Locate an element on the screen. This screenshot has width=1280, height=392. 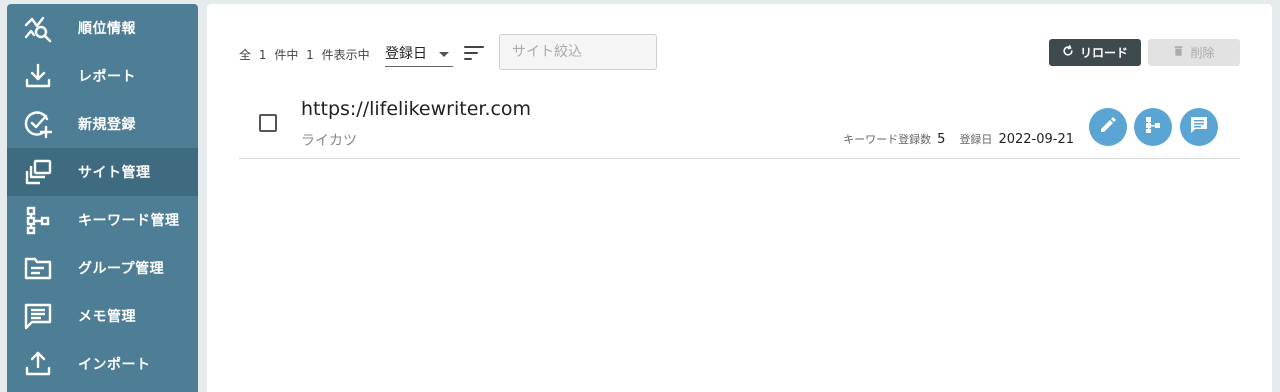
sidebar-item-label: レポート is located at coordinates (107, 77).